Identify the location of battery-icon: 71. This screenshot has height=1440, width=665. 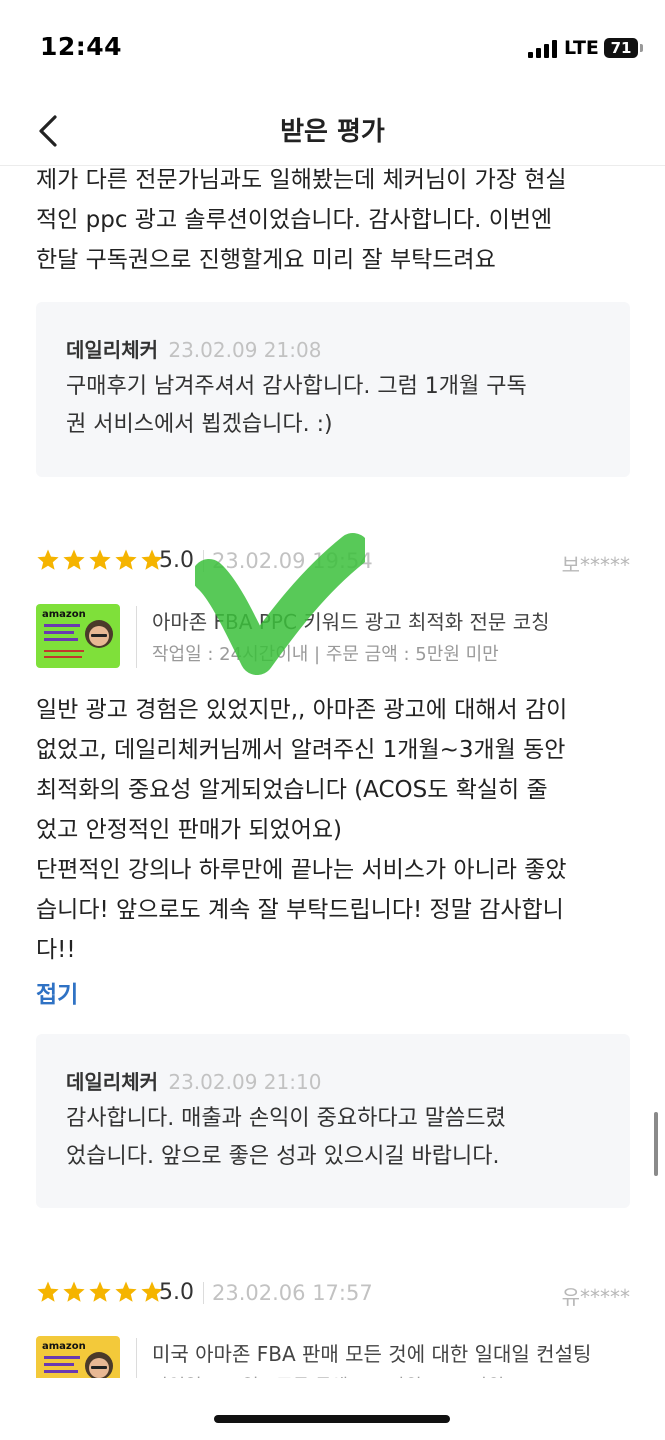
(621, 48).